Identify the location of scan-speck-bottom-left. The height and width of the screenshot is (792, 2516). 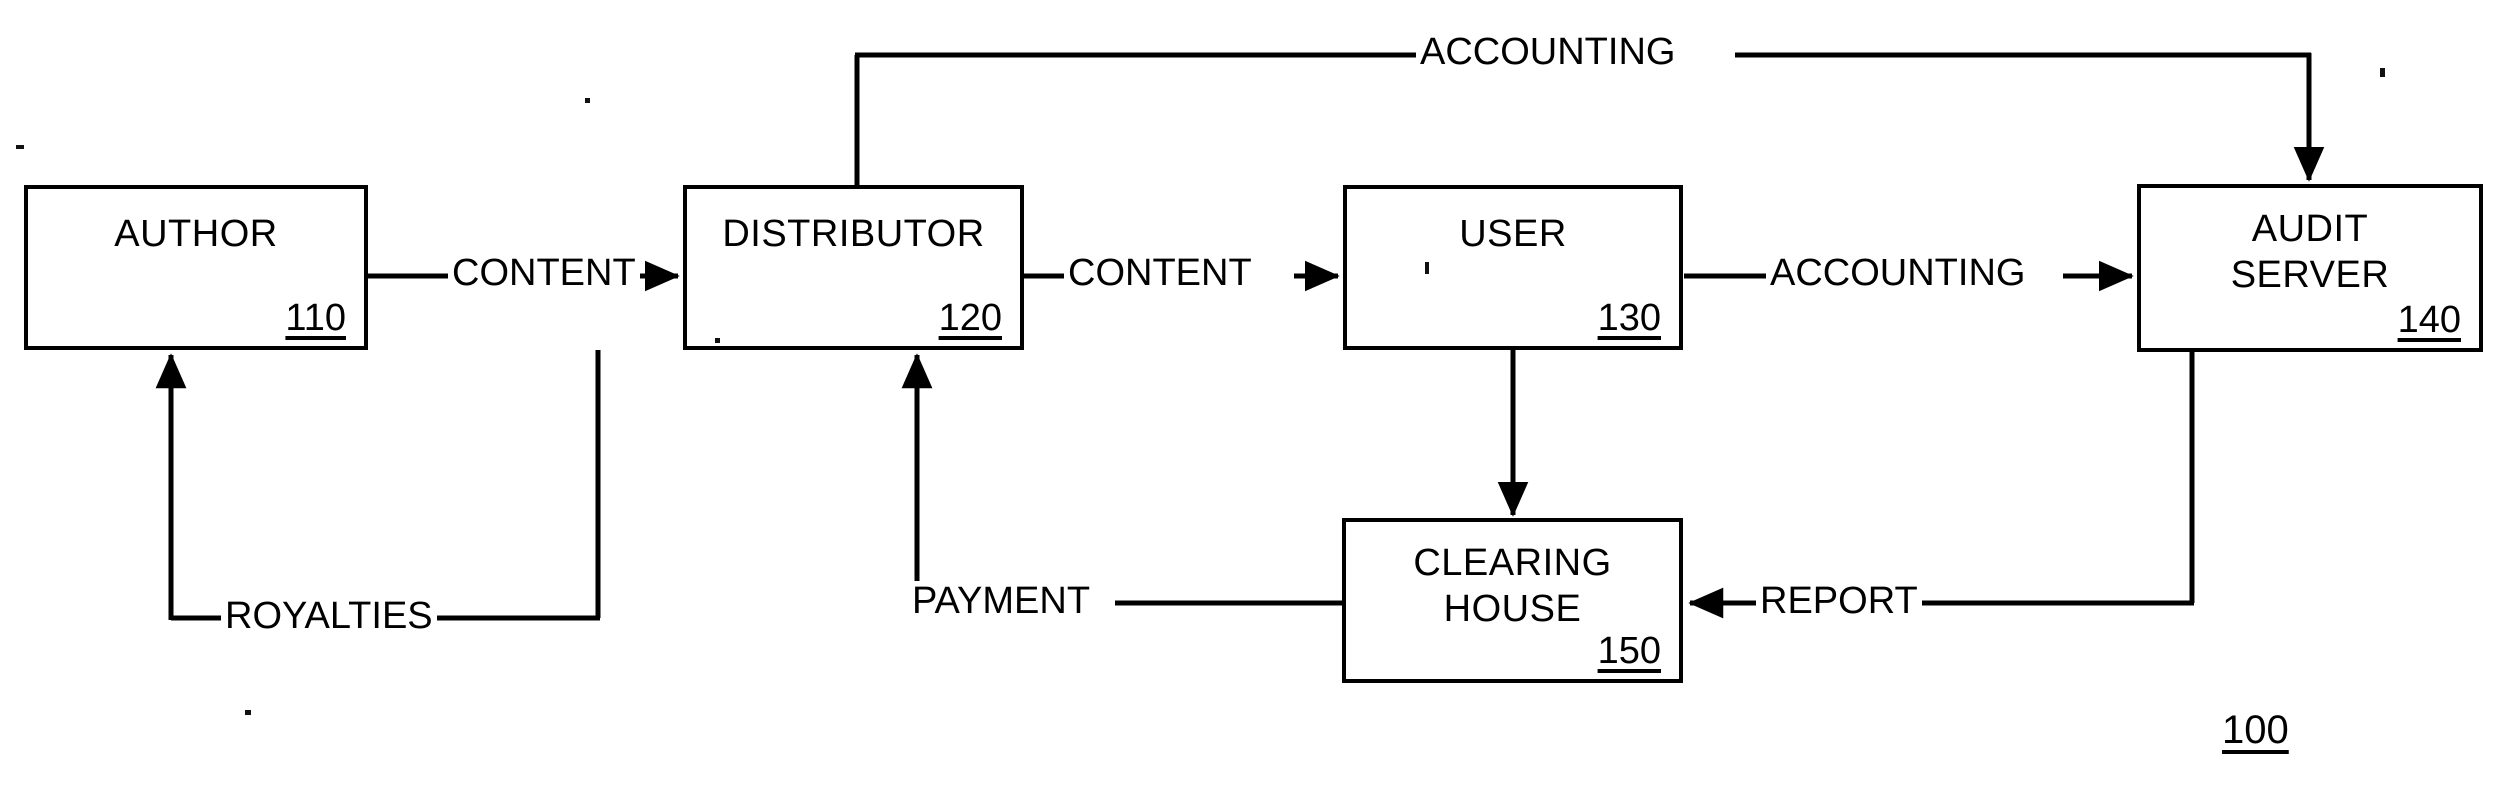
(248, 712).